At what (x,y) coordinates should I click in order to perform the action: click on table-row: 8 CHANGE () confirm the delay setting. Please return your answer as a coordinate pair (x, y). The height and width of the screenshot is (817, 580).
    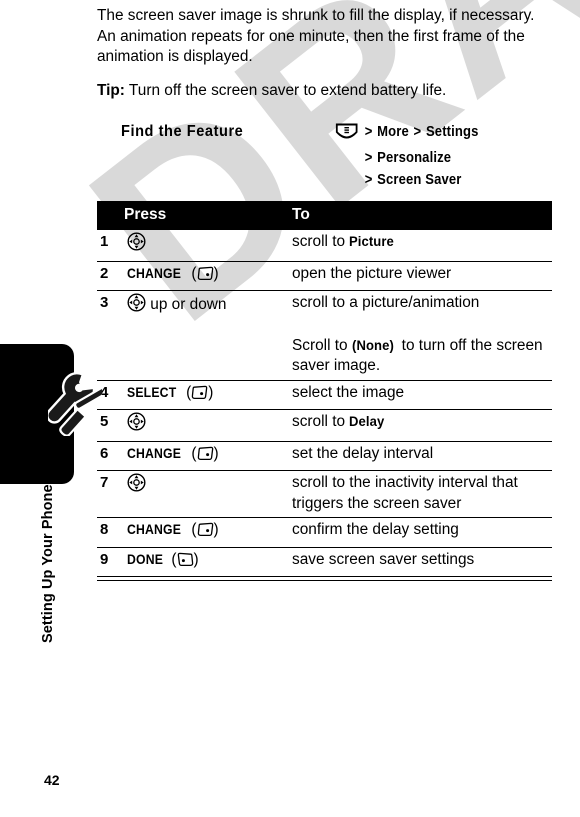
    Looking at the image, I should click on (324, 532).